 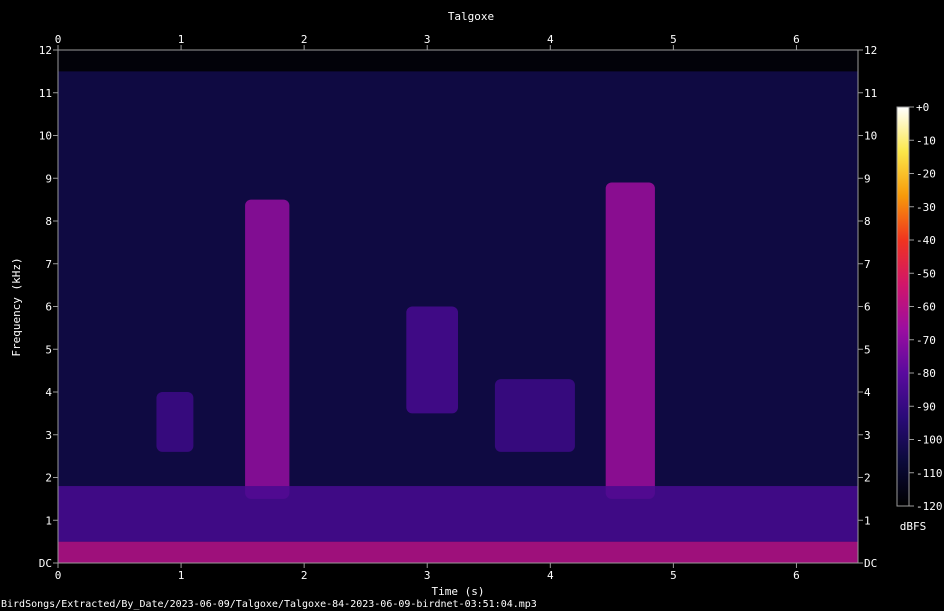 What do you see at coordinates (48, 307) in the screenshot?
I see `y-tick-label-left: 6` at bounding box center [48, 307].